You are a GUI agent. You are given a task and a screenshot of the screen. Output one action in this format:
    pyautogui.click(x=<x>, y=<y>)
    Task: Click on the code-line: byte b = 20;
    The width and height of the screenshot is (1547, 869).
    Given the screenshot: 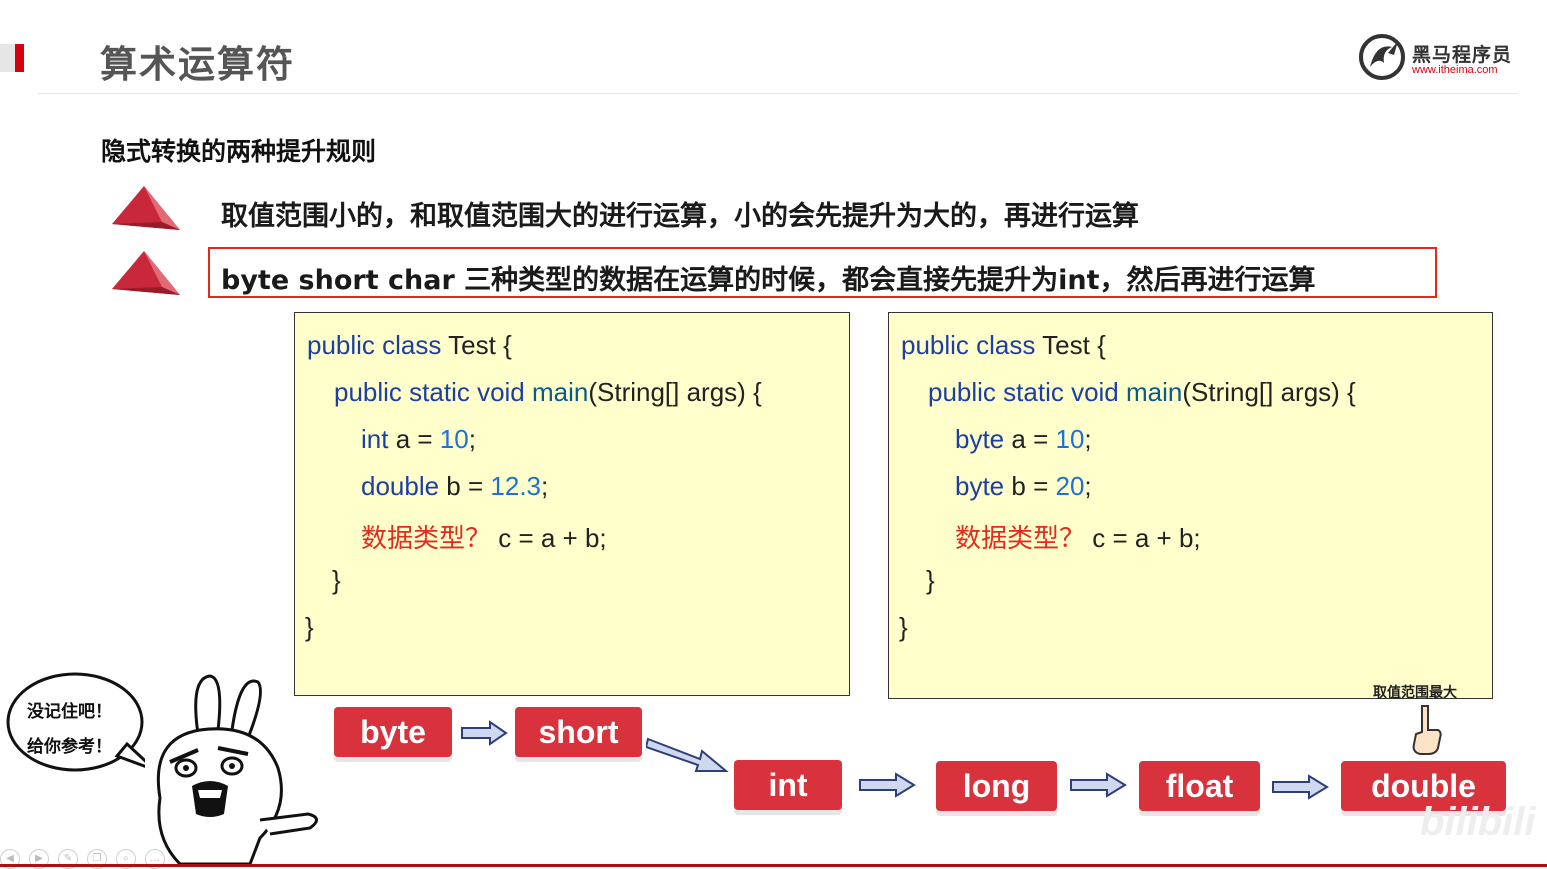 What is the action you would take?
    pyautogui.click(x=1023, y=486)
    